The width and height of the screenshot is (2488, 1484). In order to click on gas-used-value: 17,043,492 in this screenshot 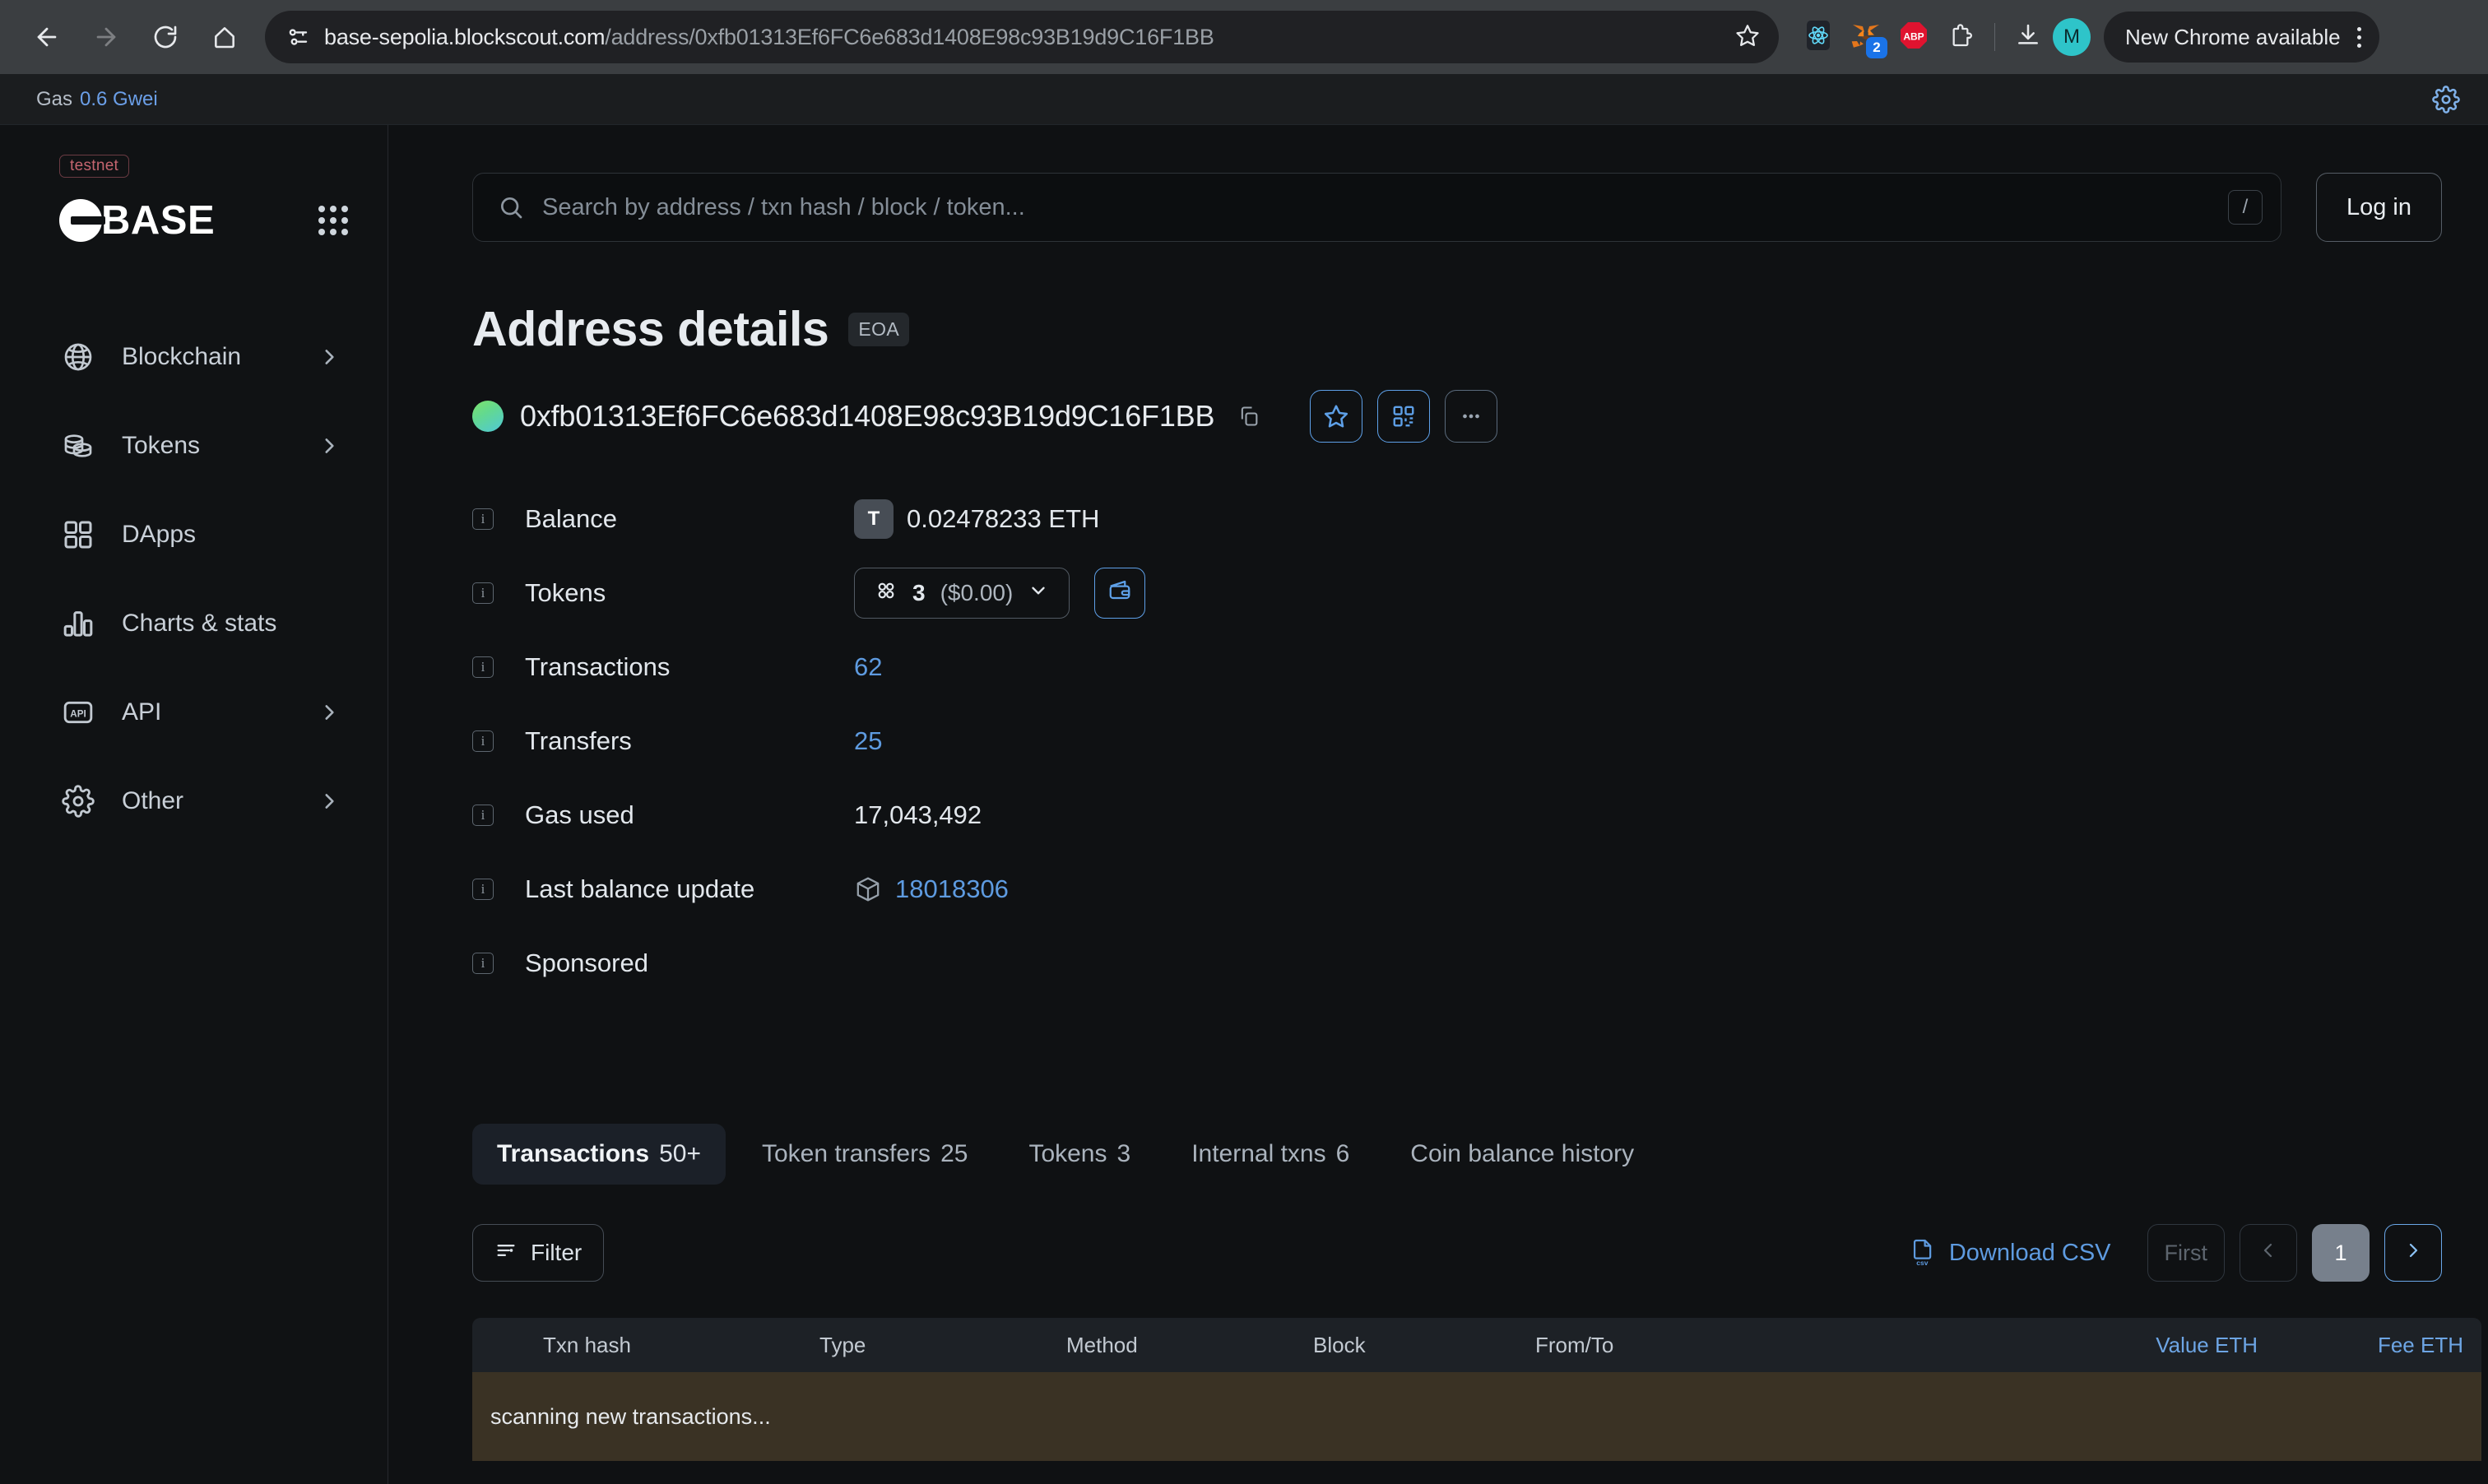, I will do `click(918, 814)`.